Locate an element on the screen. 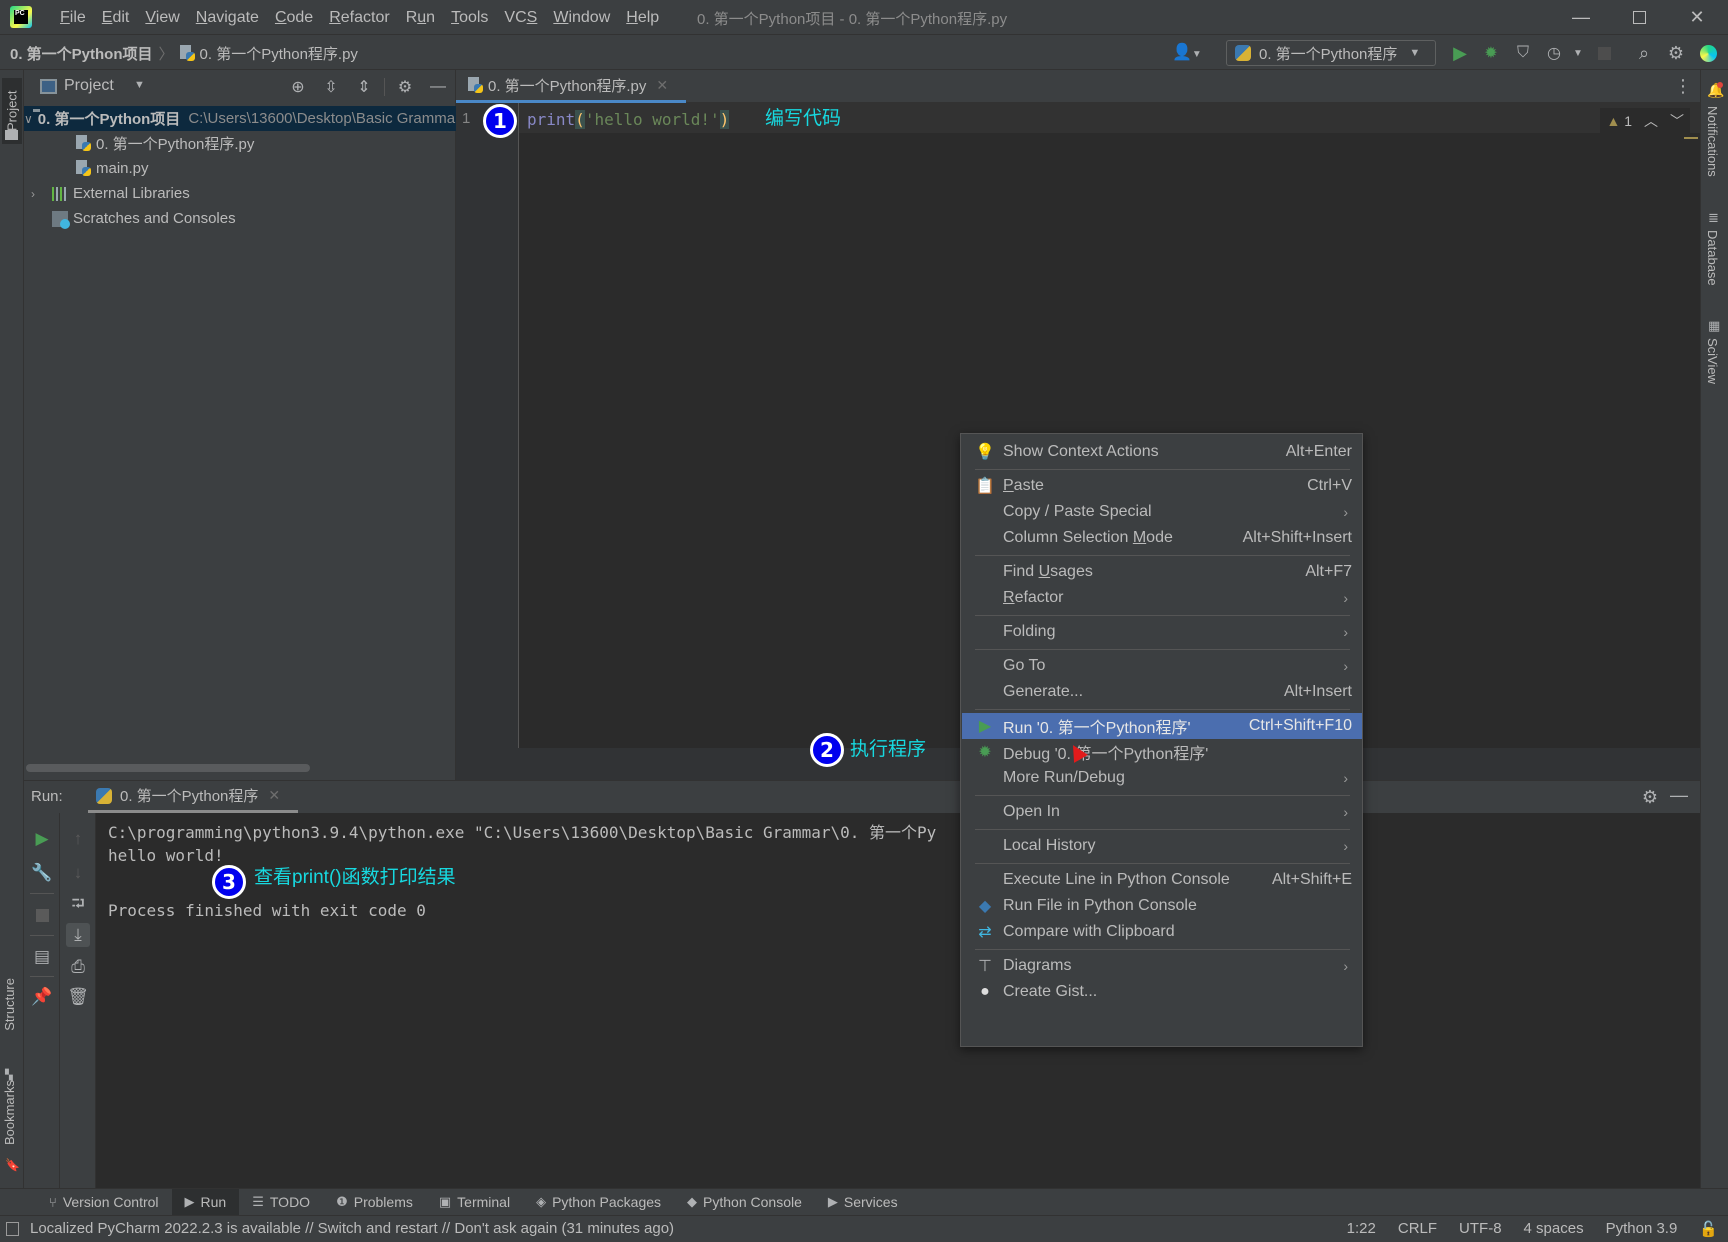  menu-item-run-file-in-python-console: ◆ Run File in Python Console is located at coordinates (1162, 906).